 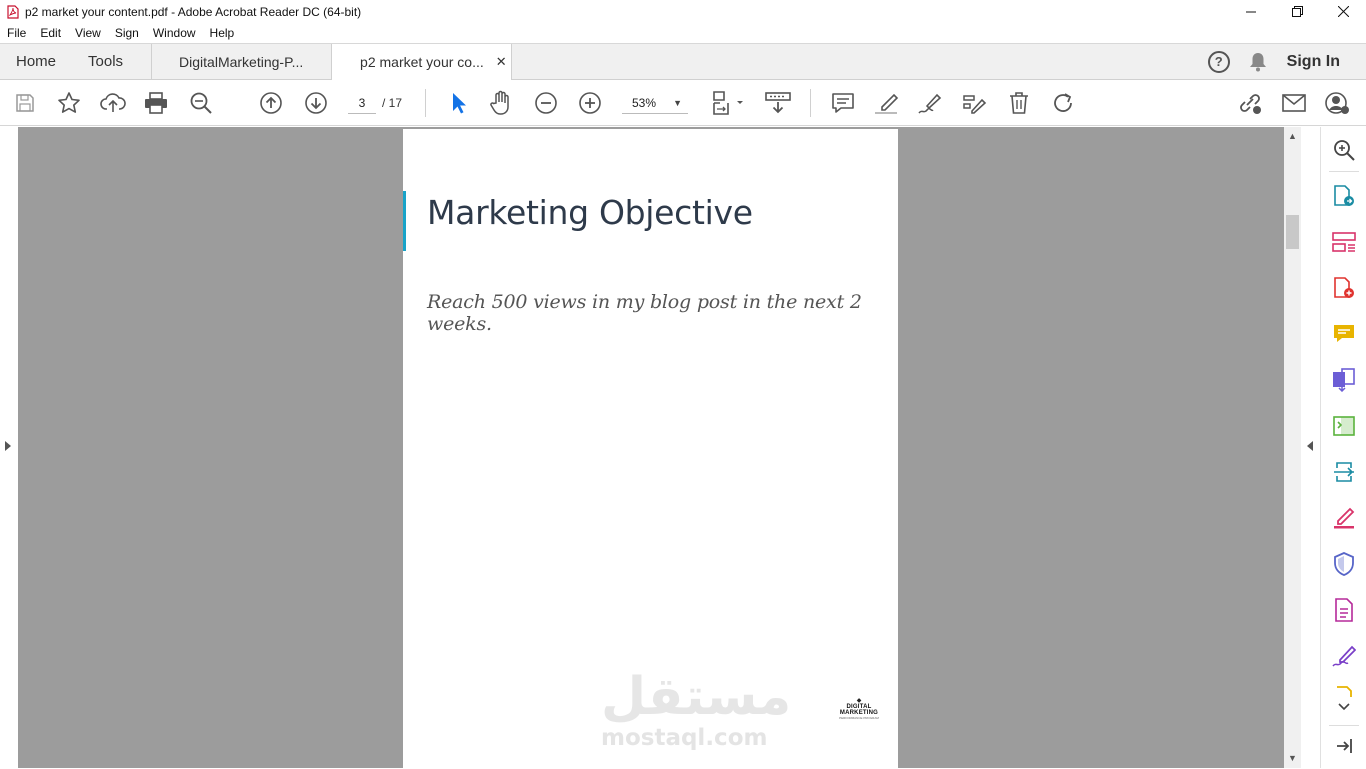 What do you see at coordinates (222, 33) in the screenshot?
I see `menu-help: Help` at bounding box center [222, 33].